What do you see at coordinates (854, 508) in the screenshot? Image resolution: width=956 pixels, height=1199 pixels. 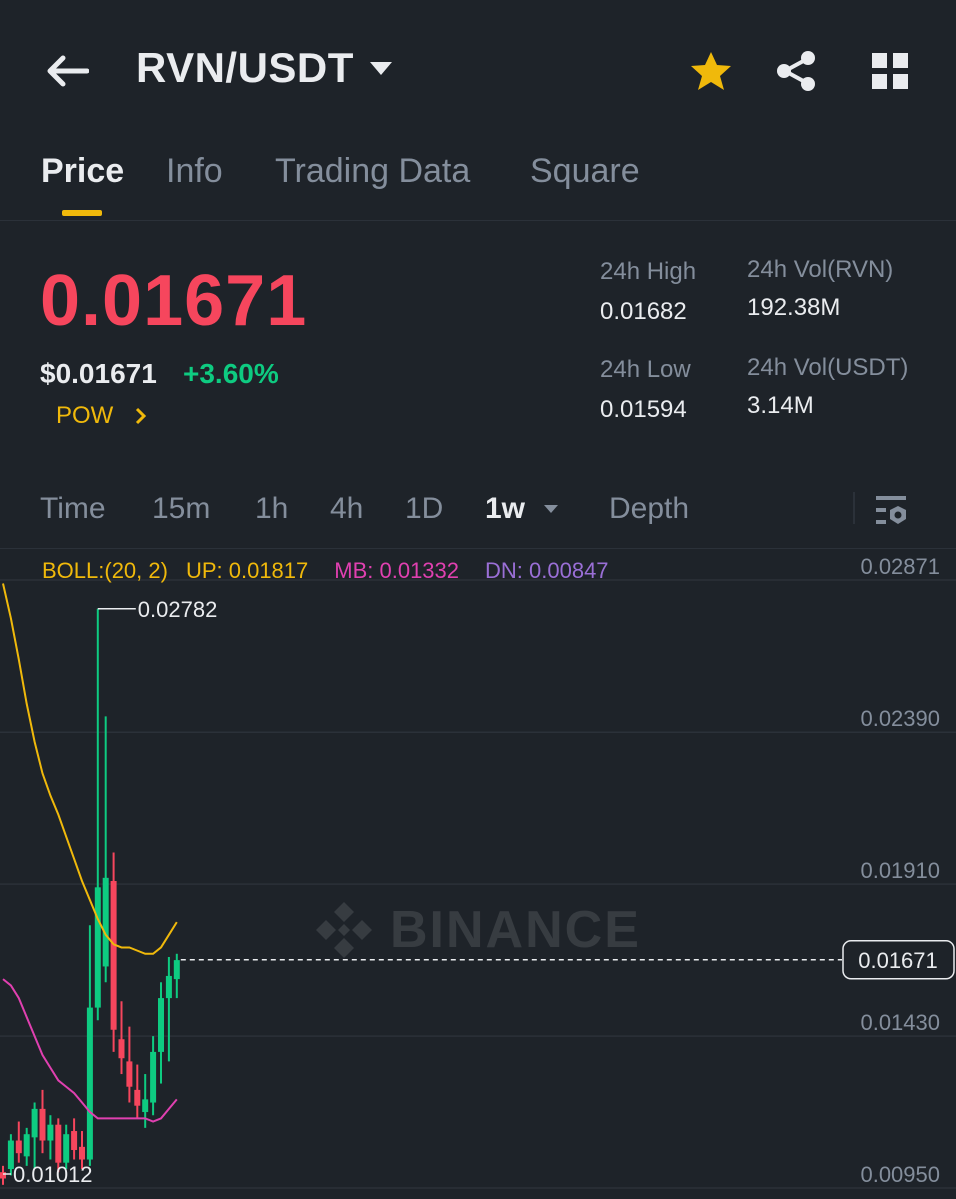 I see `divider` at bounding box center [854, 508].